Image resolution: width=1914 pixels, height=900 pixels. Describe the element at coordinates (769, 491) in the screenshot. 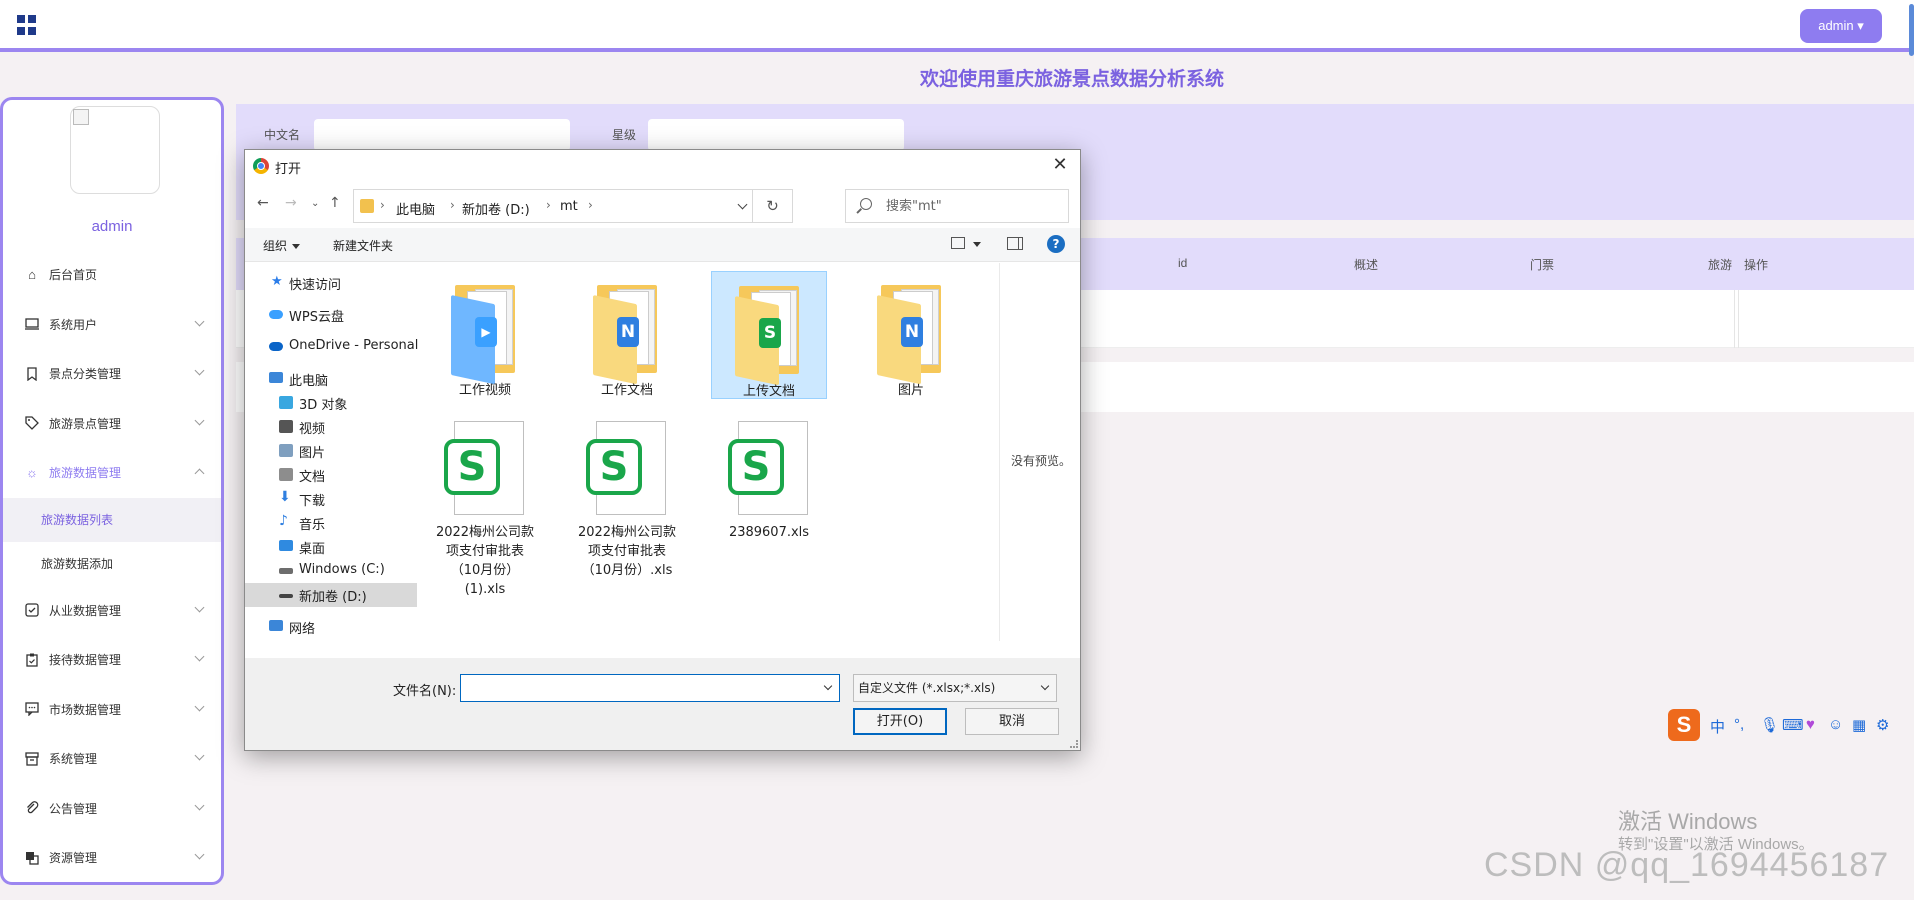

I see `file-item: S 2389607.xls` at that location.